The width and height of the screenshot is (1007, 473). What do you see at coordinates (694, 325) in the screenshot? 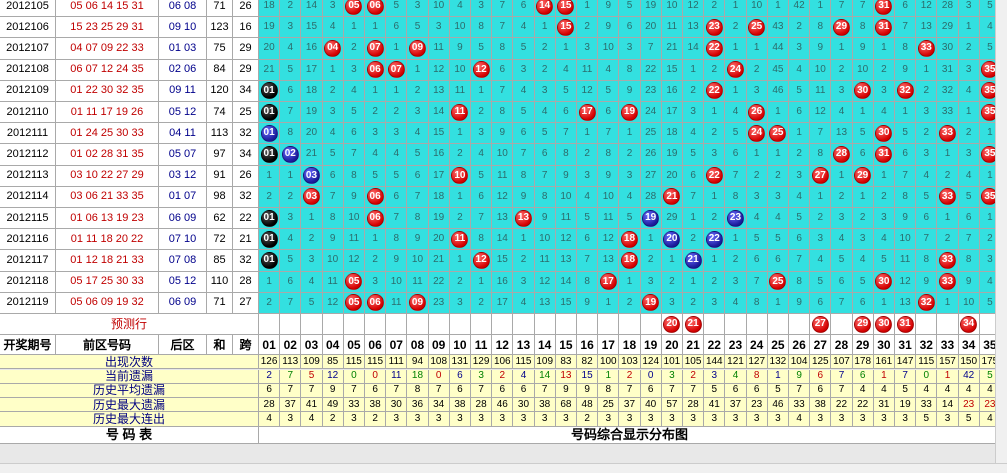
I see `prediction-cell: 21` at bounding box center [694, 325].